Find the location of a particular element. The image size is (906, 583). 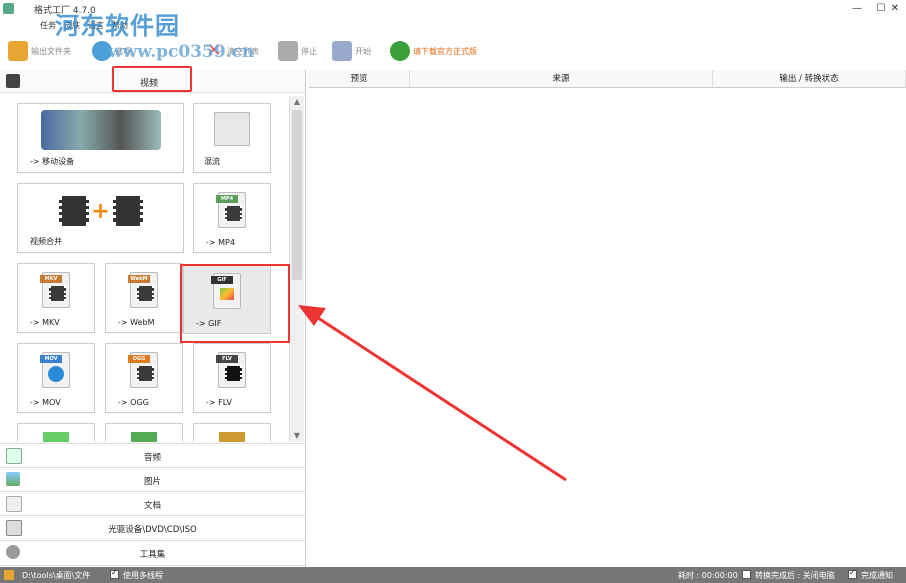

annotation-arrow is located at coordinates (432, 393).